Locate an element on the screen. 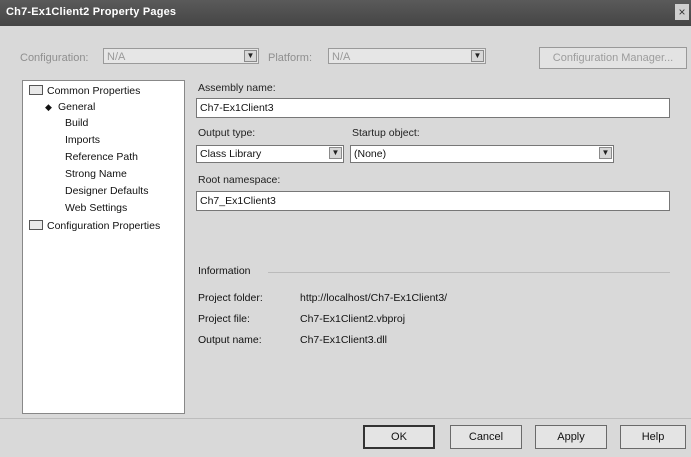  tree-node-label: Common Properties is located at coordinates (94, 91).